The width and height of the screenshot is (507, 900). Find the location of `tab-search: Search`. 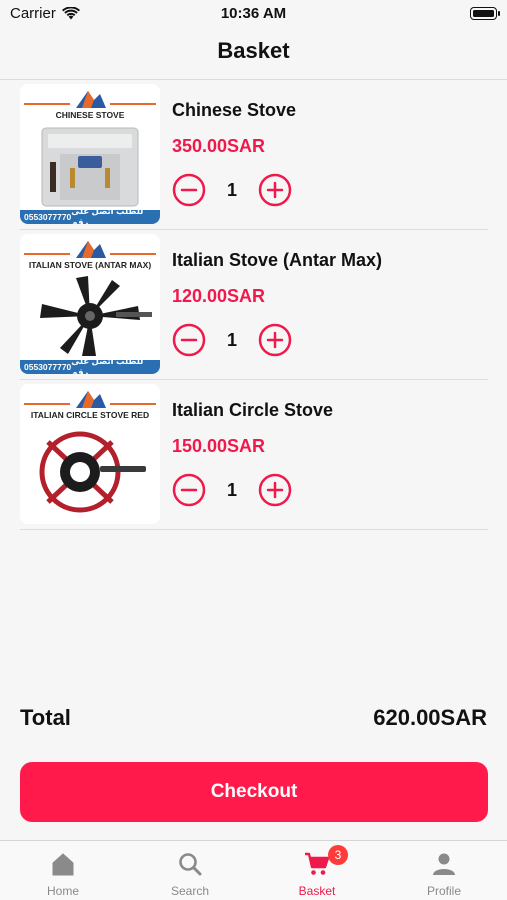

tab-search: Search is located at coordinates (190, 870).